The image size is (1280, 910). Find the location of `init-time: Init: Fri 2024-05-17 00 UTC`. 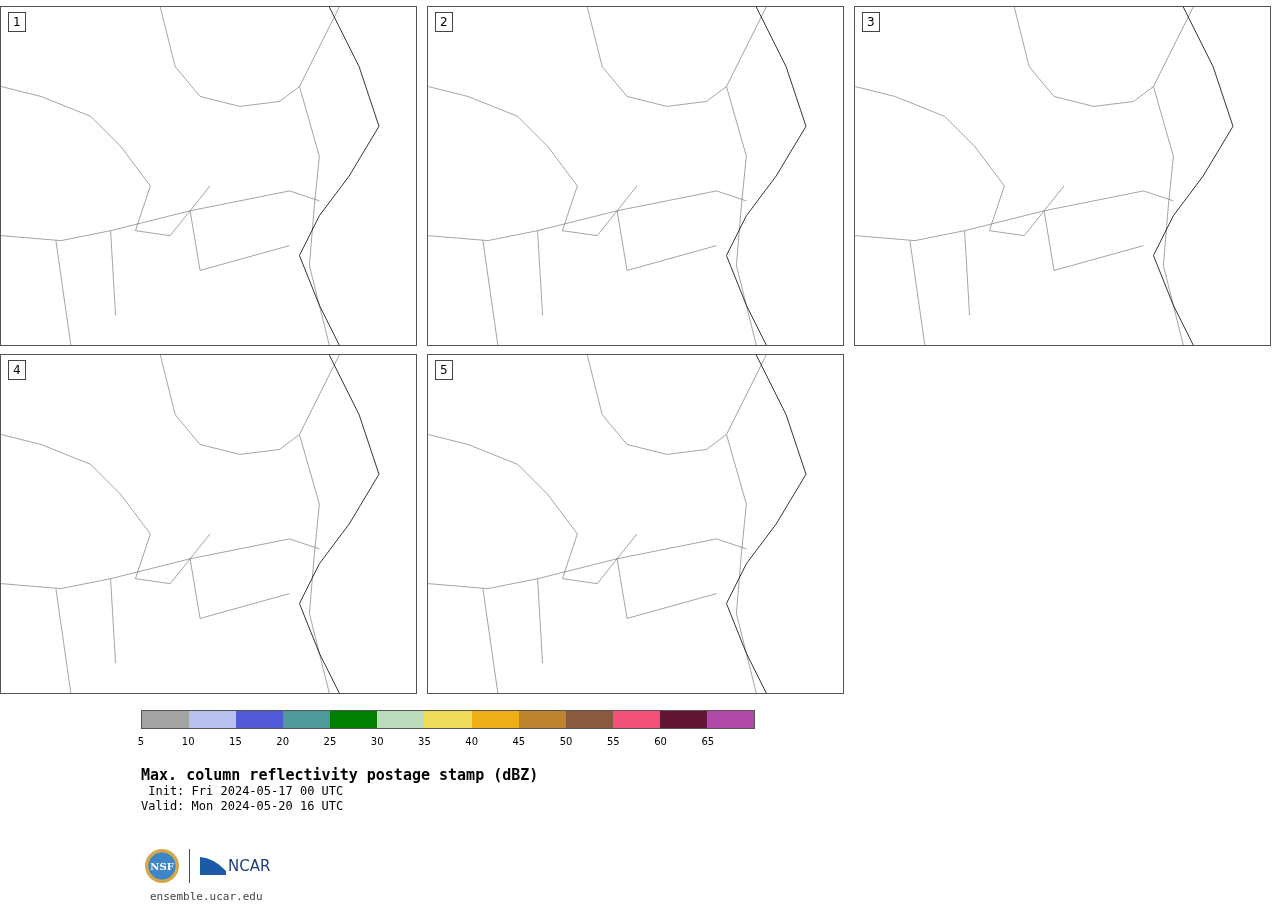

init-time: Init: Fri 2024-05-17 00 UTC is located at coordinates (246, 791).